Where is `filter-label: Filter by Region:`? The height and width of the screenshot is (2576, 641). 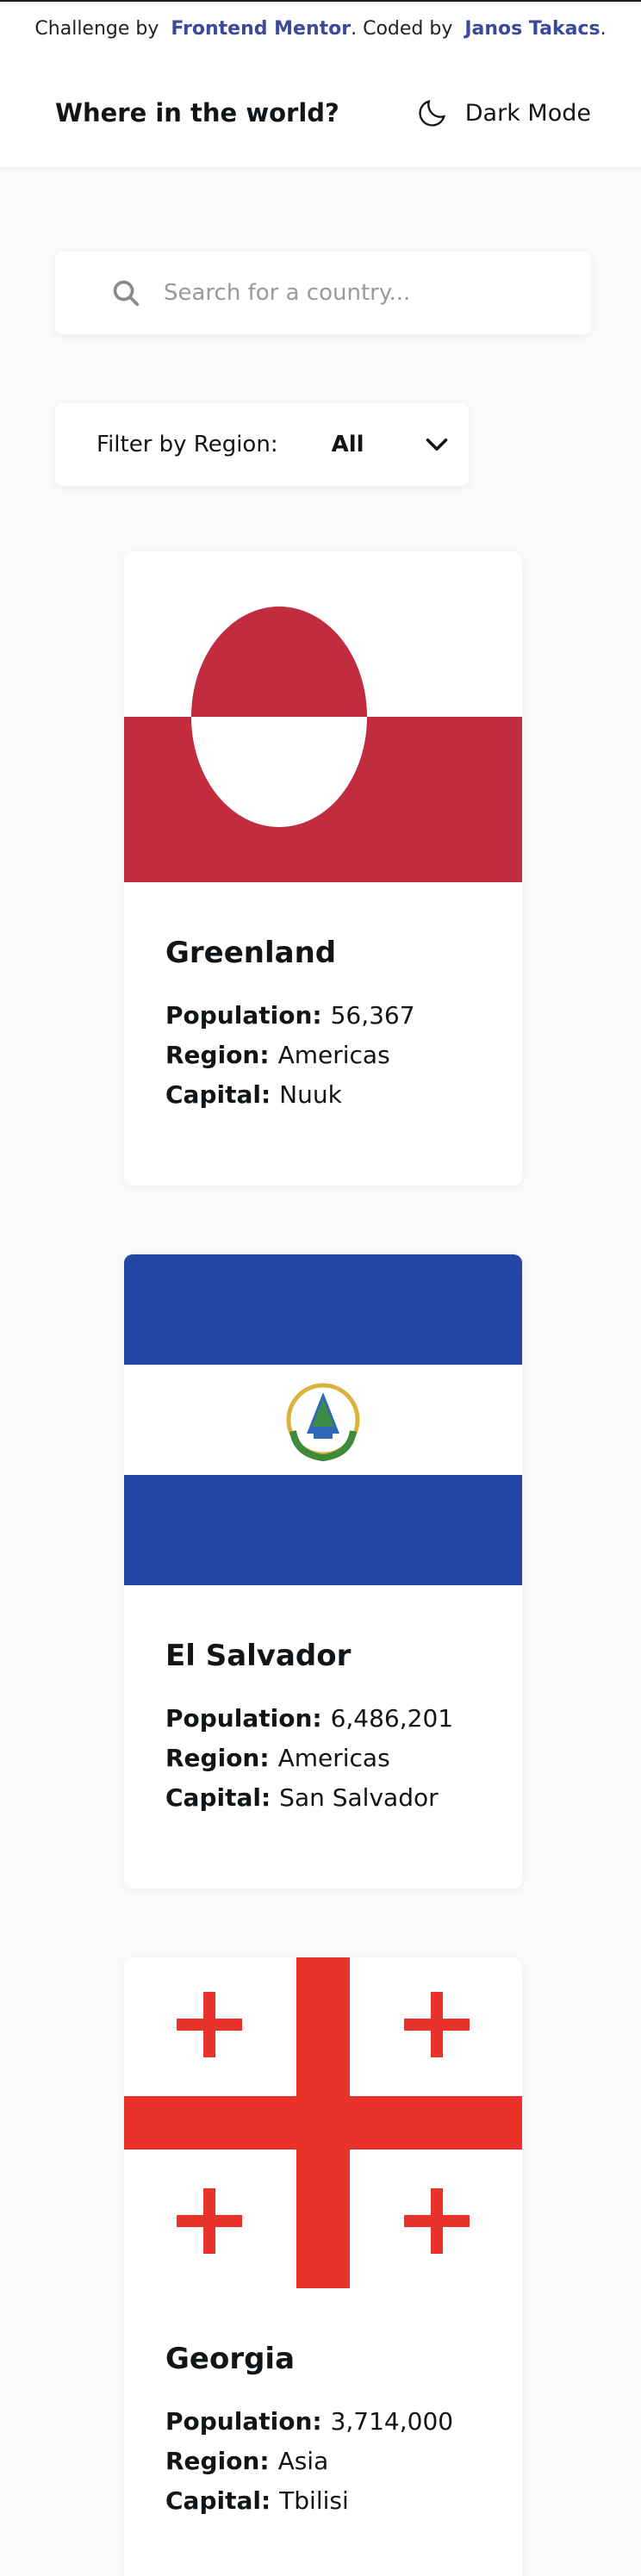
filter-label: Filter by Region: is located at coordinates (187, 444).